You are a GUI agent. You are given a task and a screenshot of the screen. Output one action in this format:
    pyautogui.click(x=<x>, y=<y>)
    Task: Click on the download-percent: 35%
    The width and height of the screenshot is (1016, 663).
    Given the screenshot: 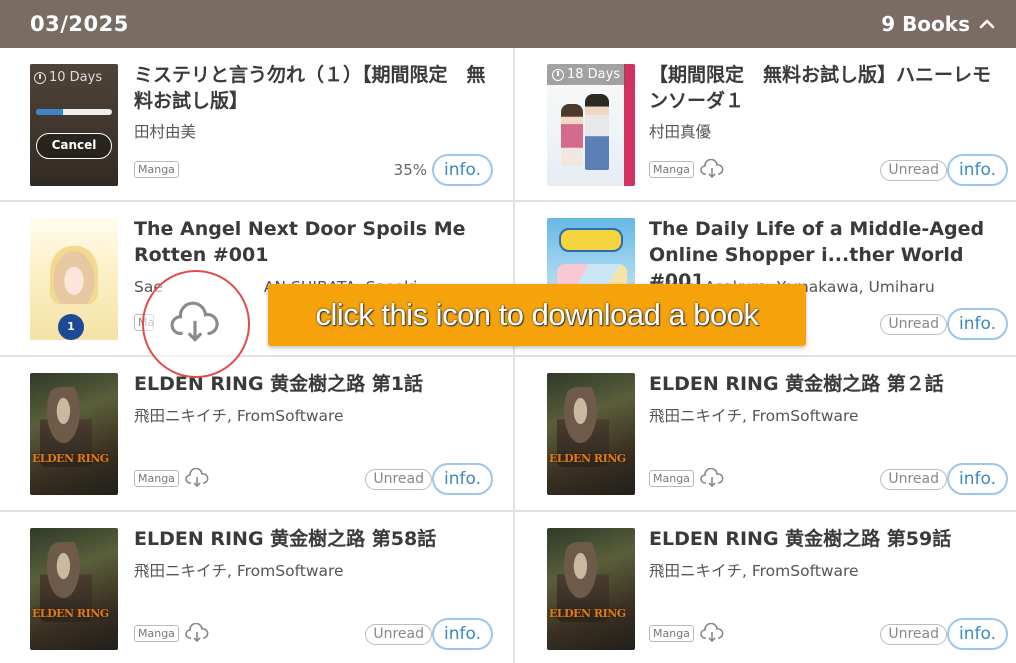 What is the action you would take?
    pyautogui.click(x=410, y=170)
    